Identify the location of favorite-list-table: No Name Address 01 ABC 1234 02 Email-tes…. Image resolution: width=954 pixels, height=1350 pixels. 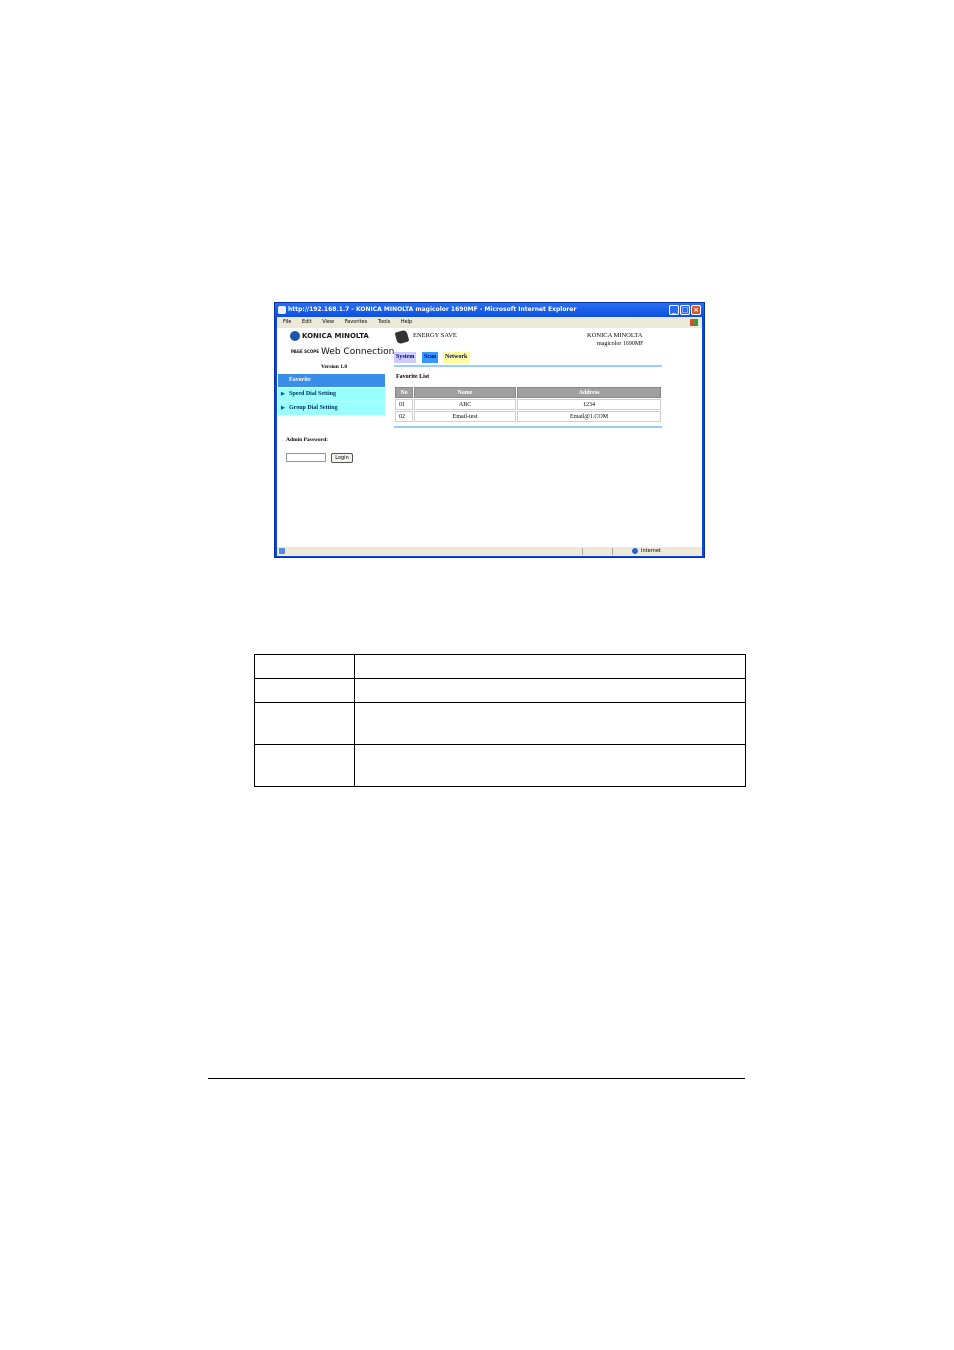
(528, 404).